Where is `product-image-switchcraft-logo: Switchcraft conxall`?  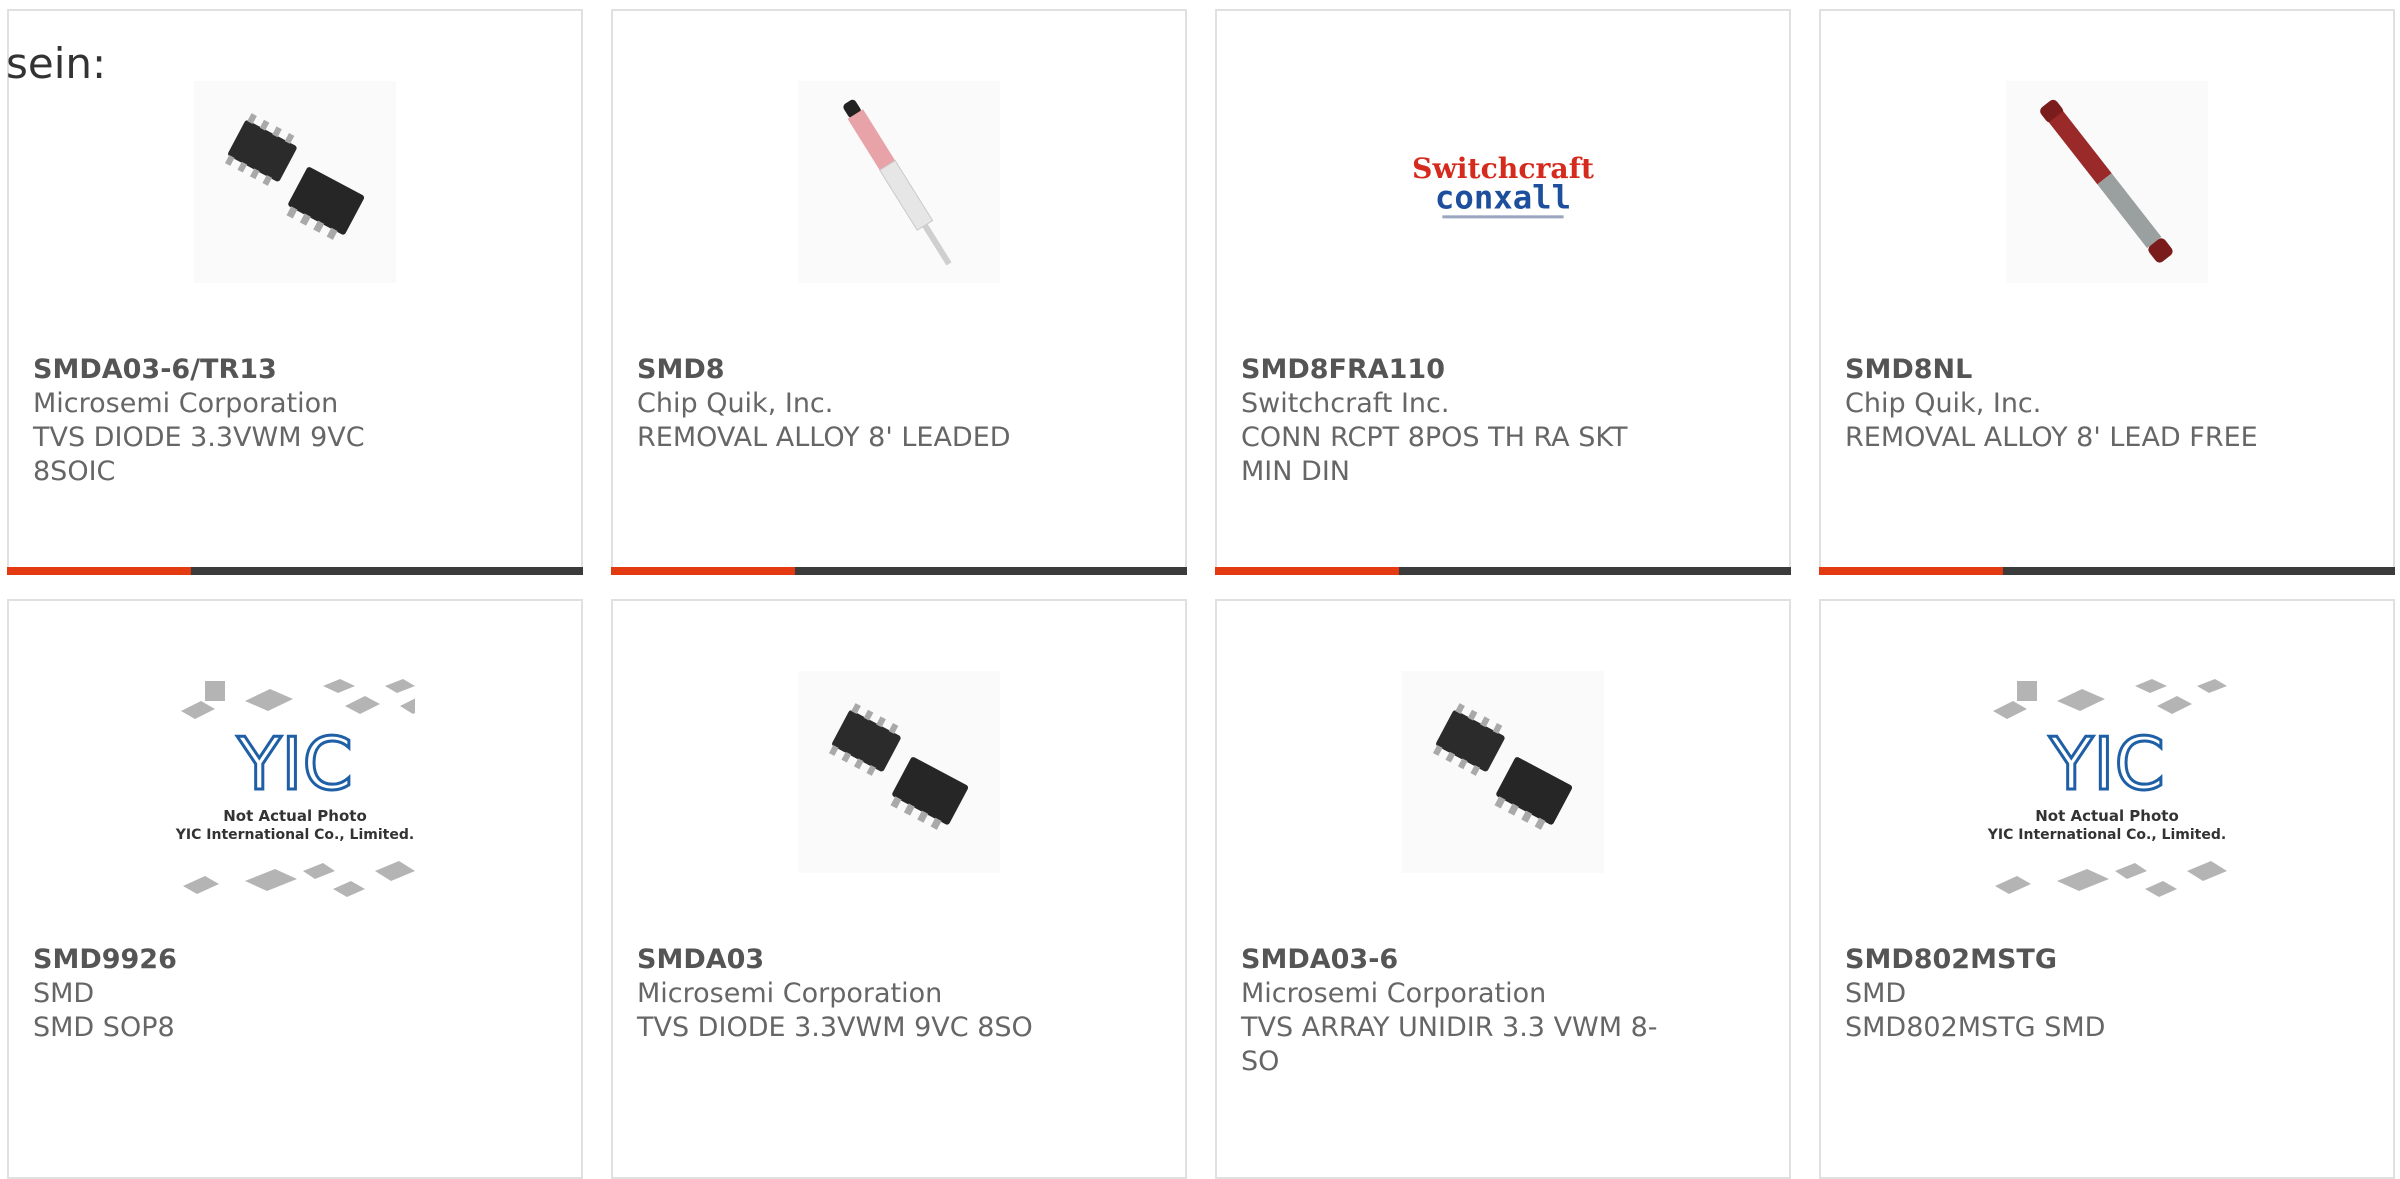
product-image-switchcraft-logo: Switchcraft conxall is located at coordinates (1503, 182).